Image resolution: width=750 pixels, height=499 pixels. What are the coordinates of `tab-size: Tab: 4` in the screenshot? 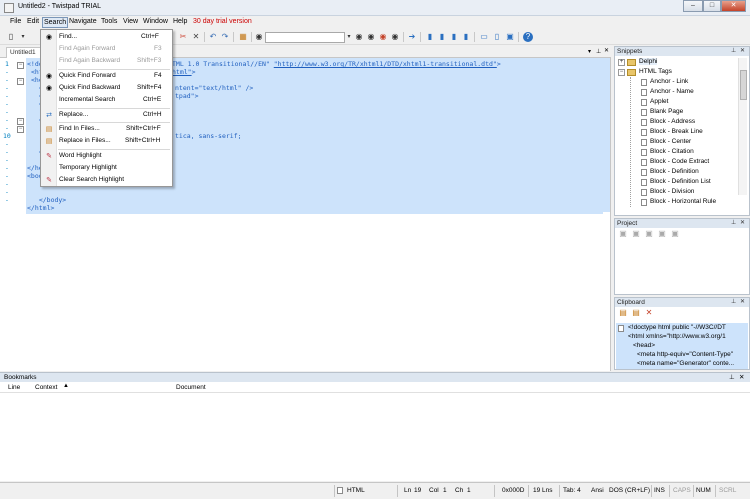 It's located at (572, 490).